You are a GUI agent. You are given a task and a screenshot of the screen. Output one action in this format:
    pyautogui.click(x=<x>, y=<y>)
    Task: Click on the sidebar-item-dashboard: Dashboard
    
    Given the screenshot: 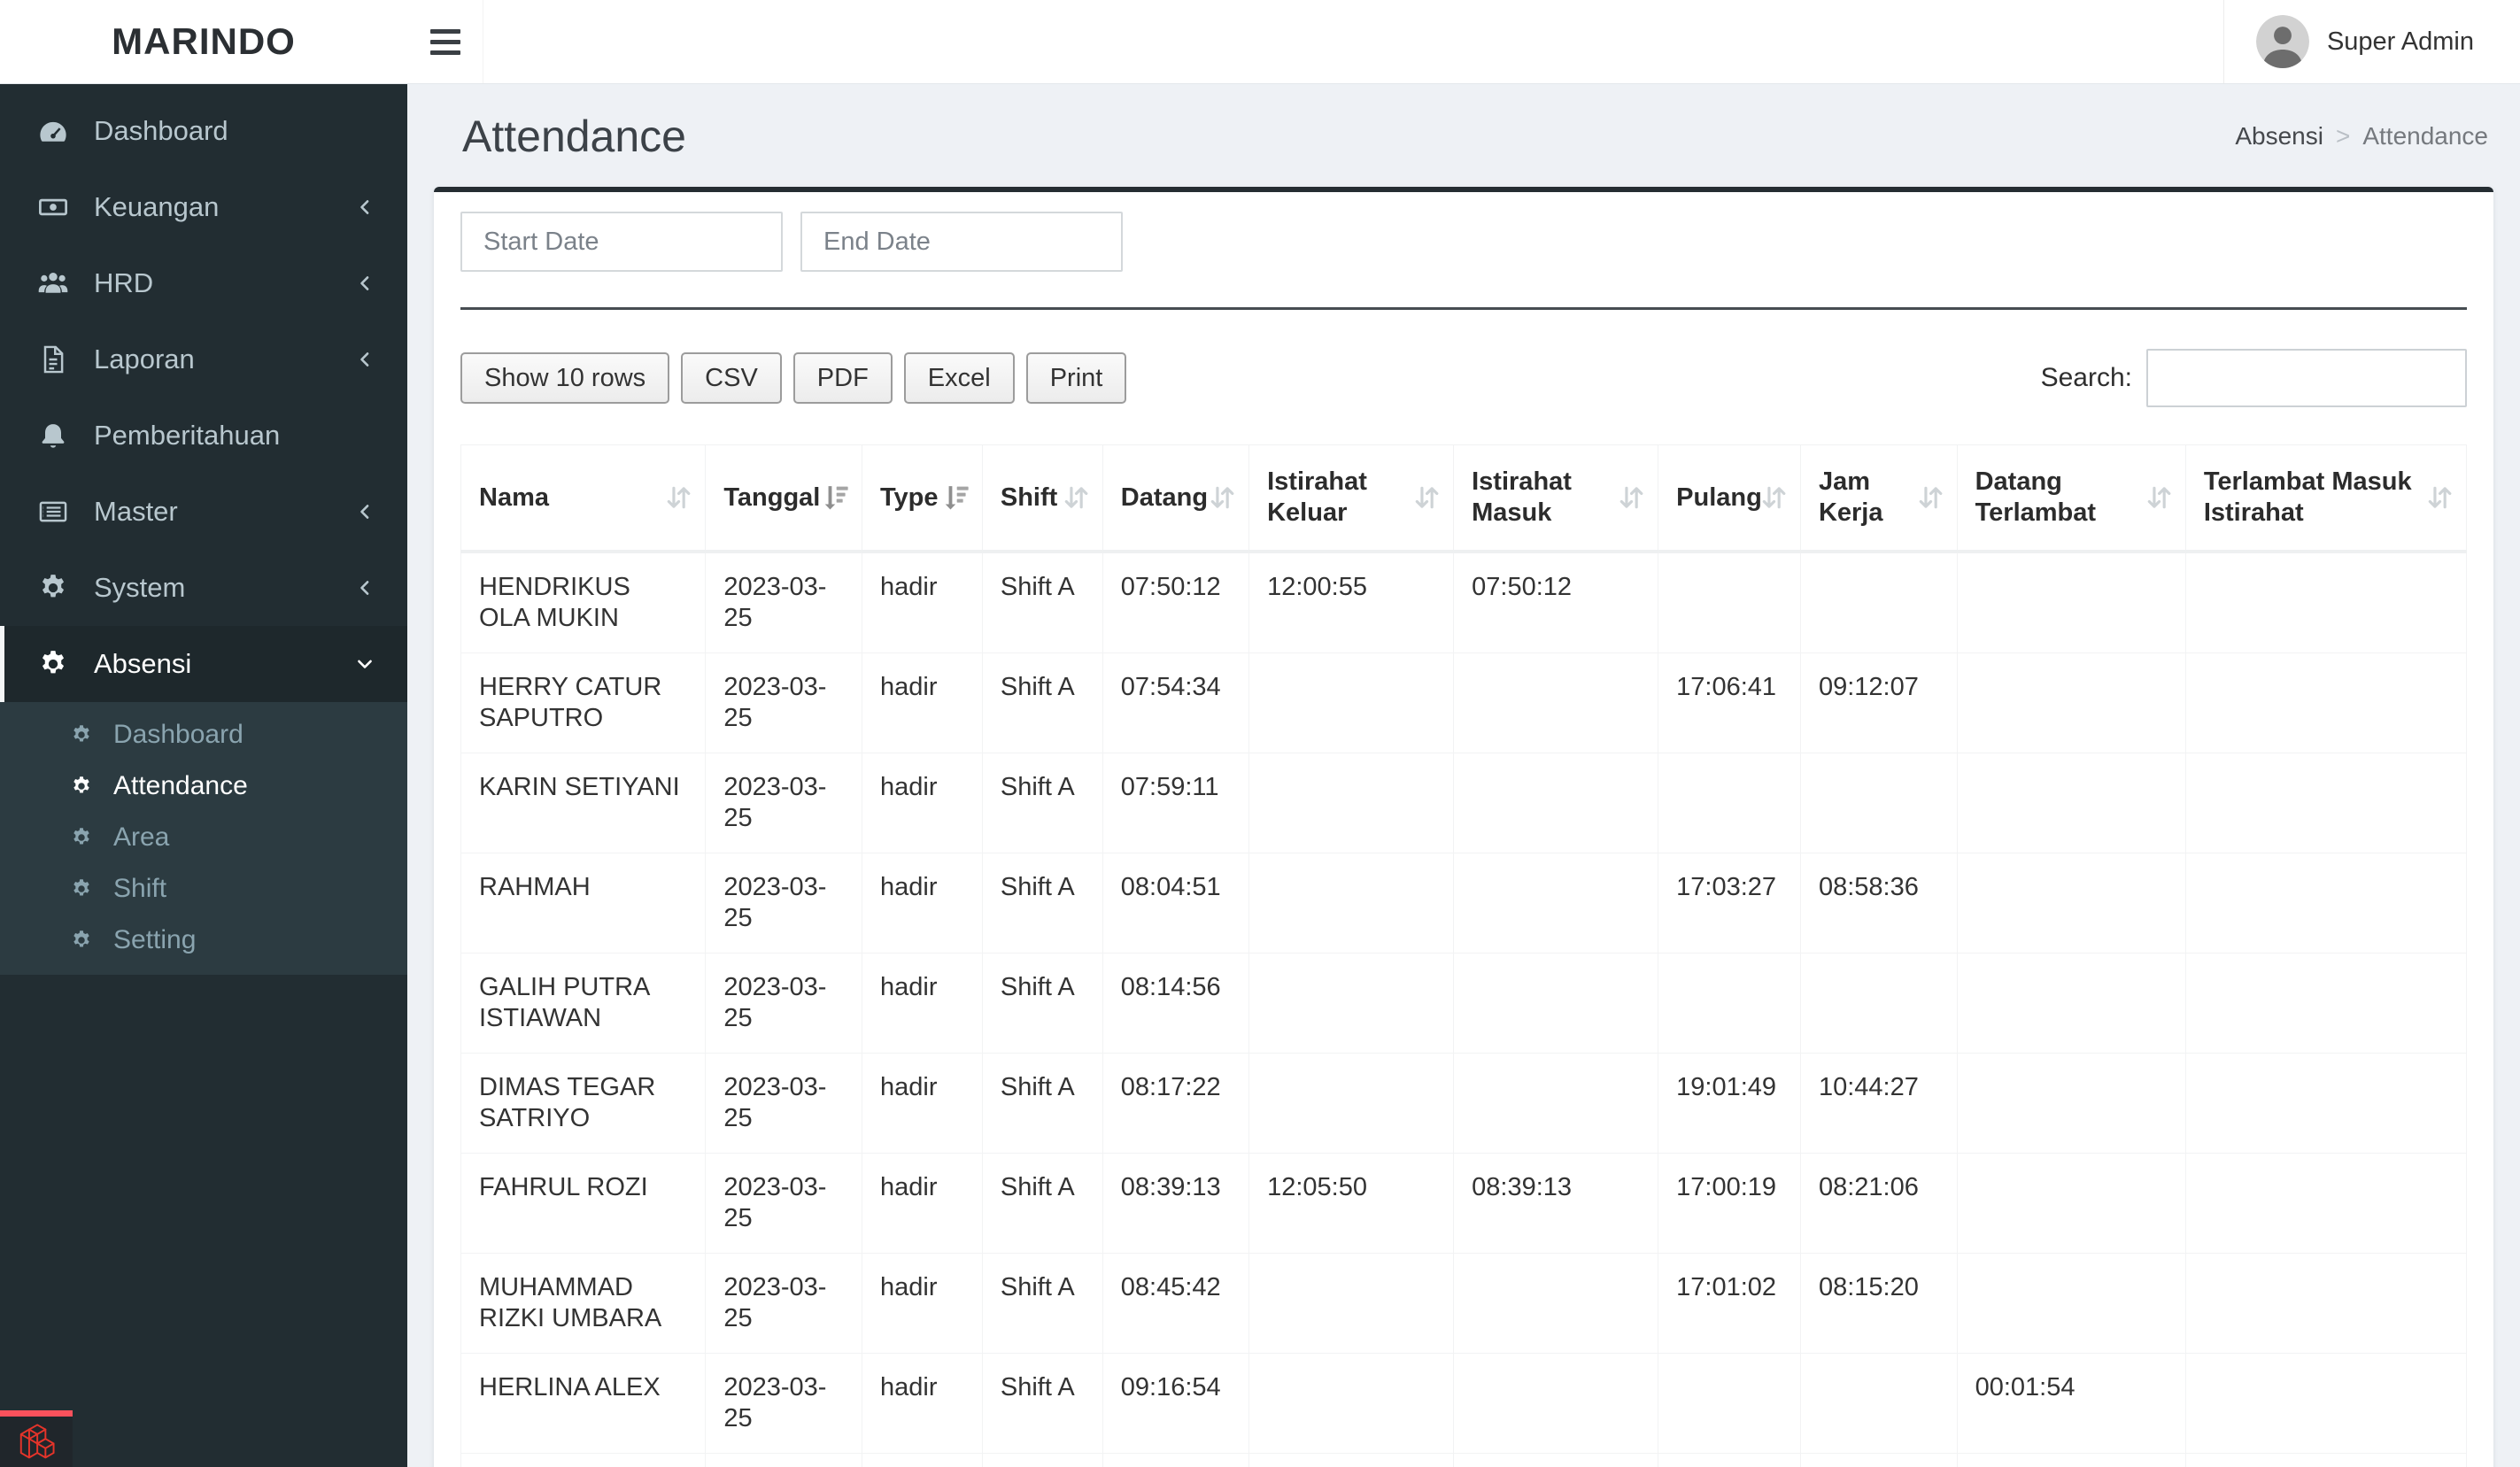 What is the action you would take?
    pyautogui.click(x=203, y=131)
    